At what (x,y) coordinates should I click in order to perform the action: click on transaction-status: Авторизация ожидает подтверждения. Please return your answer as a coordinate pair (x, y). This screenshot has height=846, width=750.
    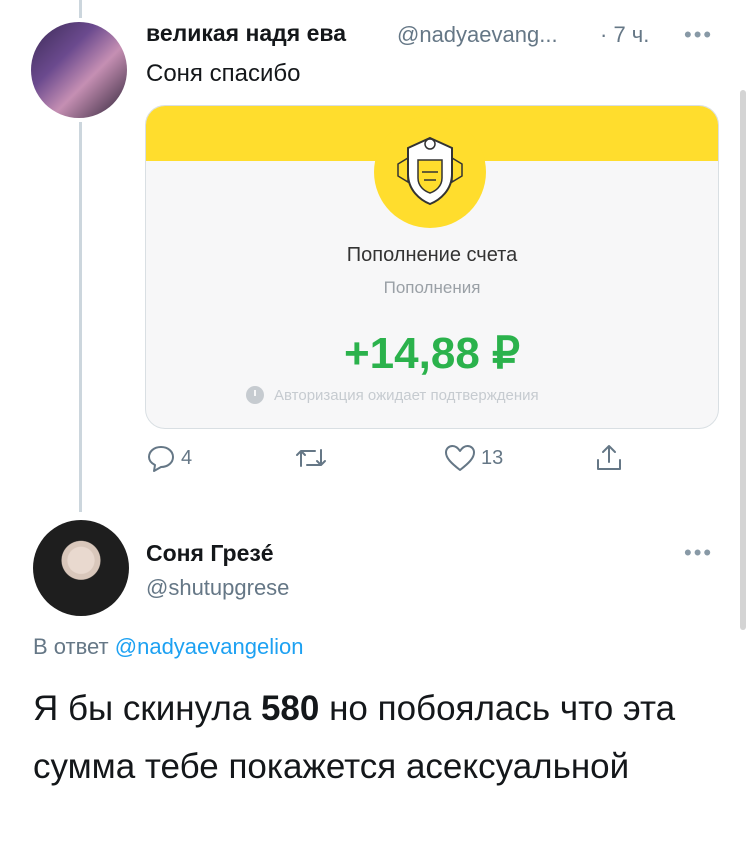
    Looking at the image, I should click on (392, 395).